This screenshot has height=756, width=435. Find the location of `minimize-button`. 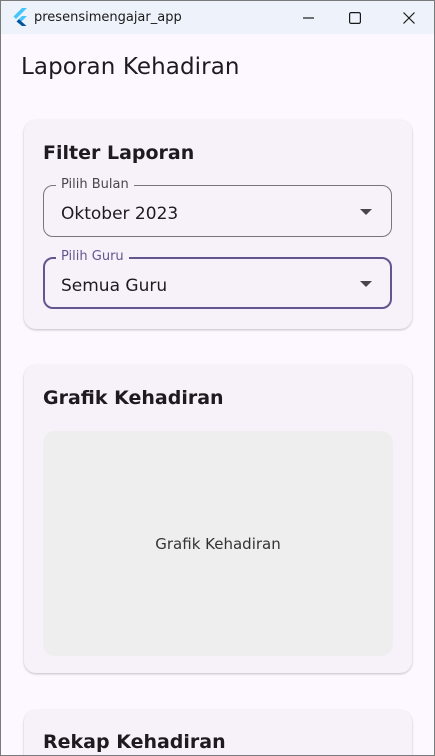

minimize-button is located at coordinates (309, 17).